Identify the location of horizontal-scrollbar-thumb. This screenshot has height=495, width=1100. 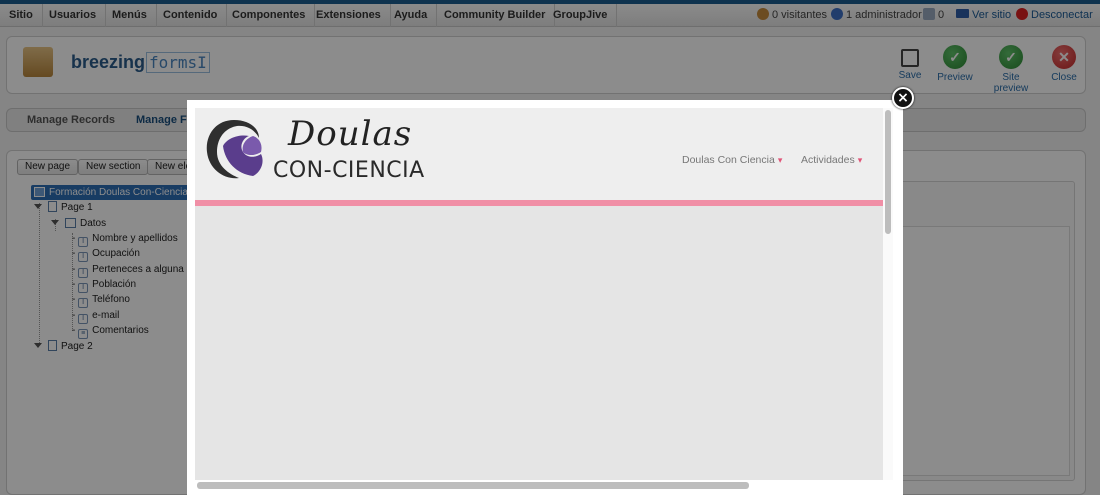
(473, 485).